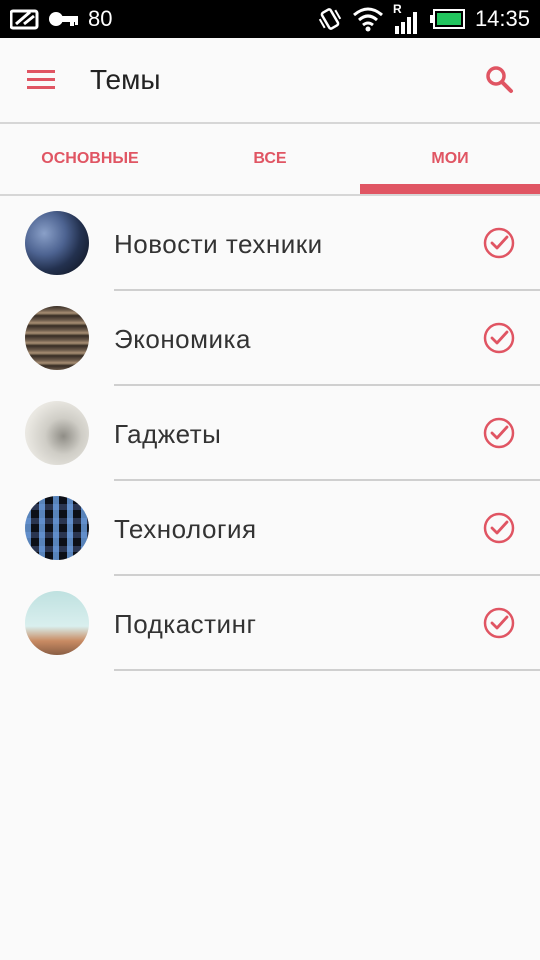  What do you see at coordinates (185, 624) in the screenshot?
I see `topic-label: Подкастинг` at bounding box center [185, 624].